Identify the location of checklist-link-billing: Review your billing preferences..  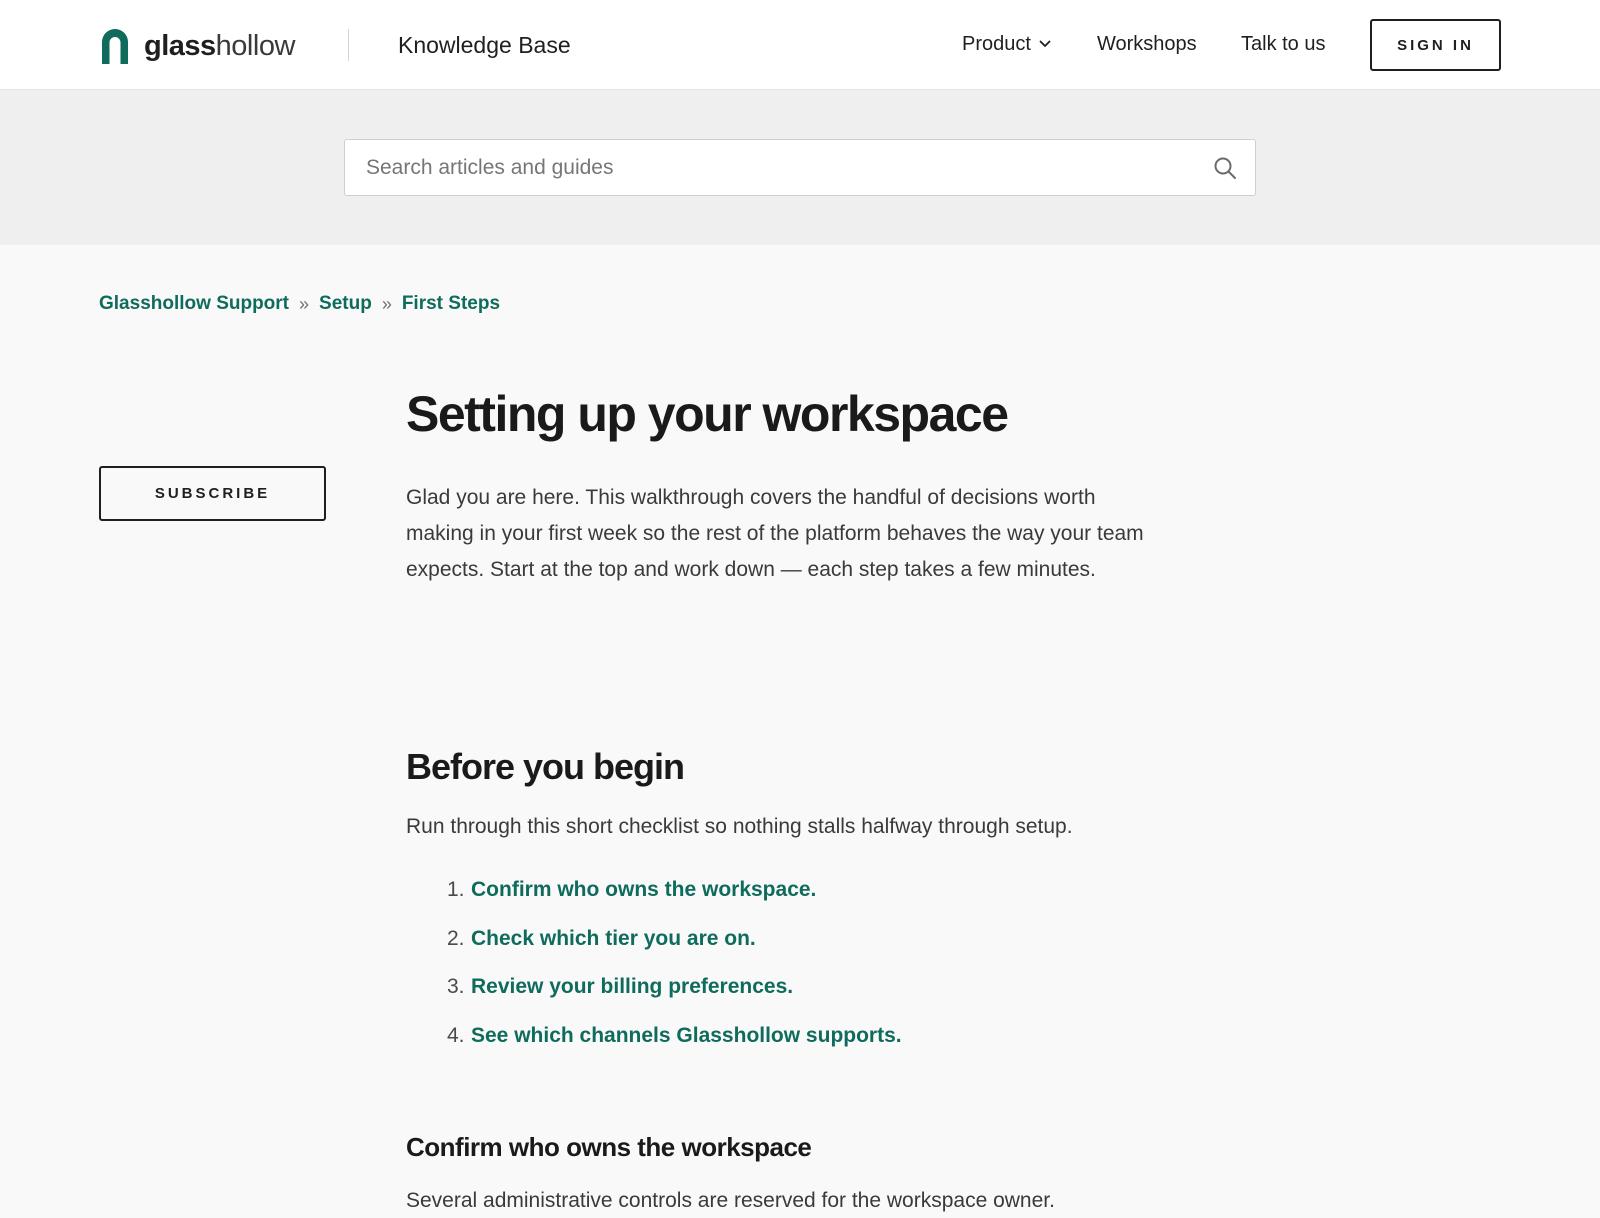
(632, 987).